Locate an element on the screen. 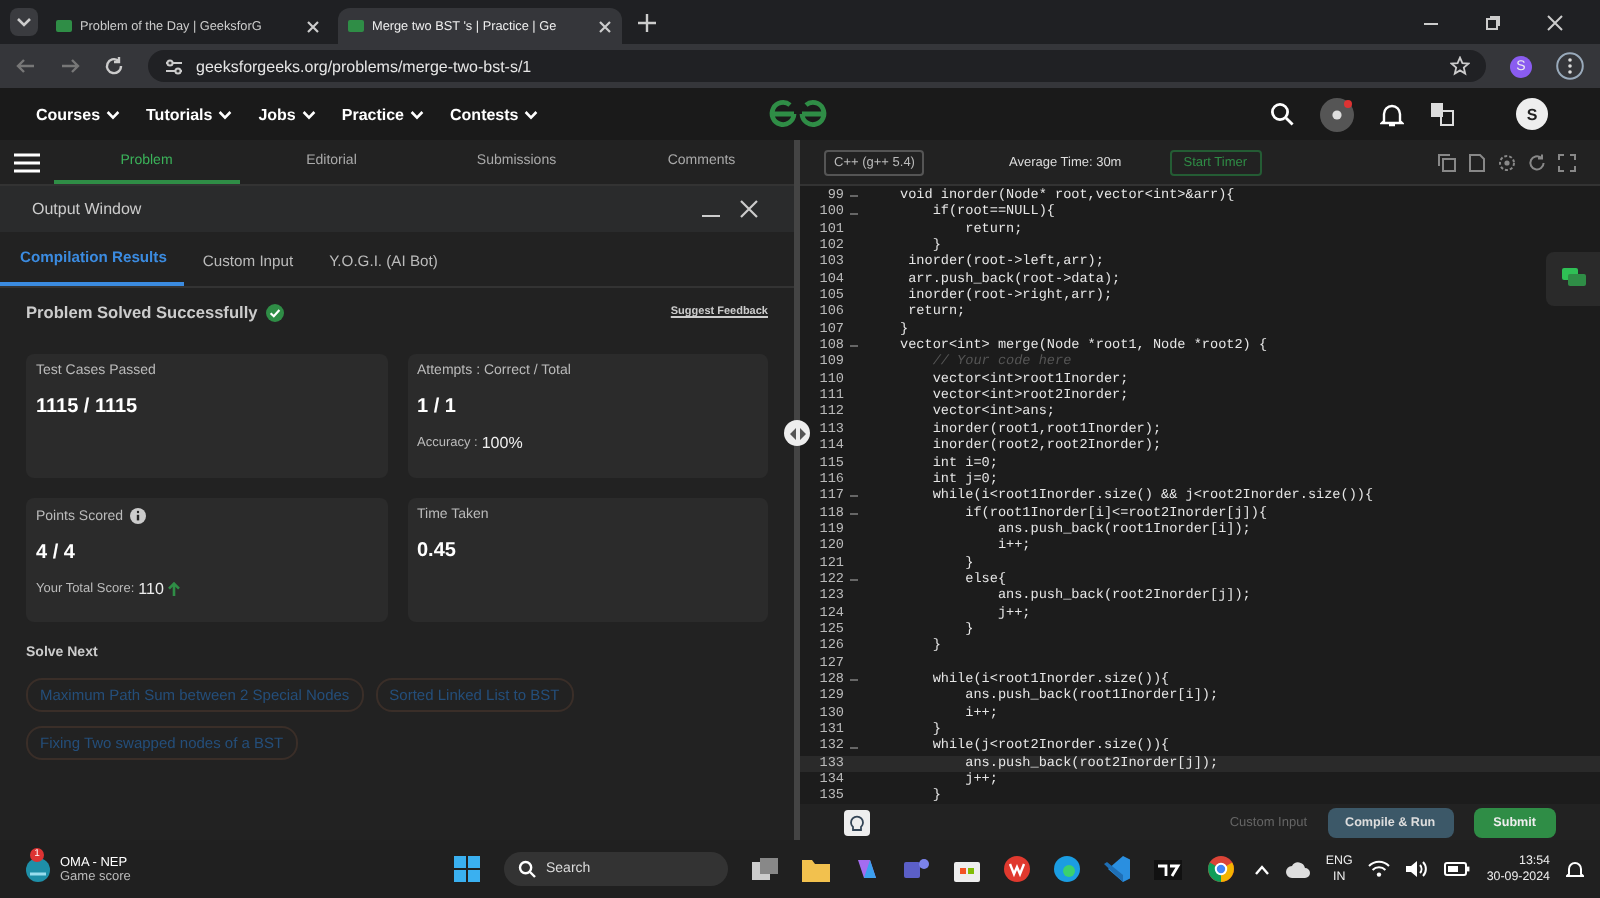 The image size is (1600, 898). address-field: geeksforgeeks.org/problems/merge-two-bst-s/1 is located at coordinates (817, 66).